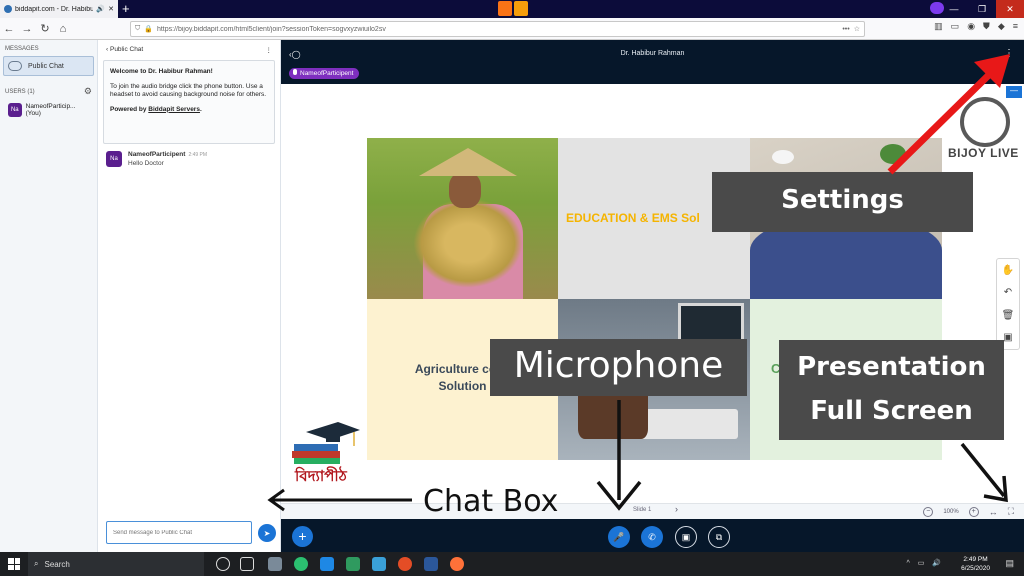  I want to click on actions-plus-button: +, so click(302, 536).